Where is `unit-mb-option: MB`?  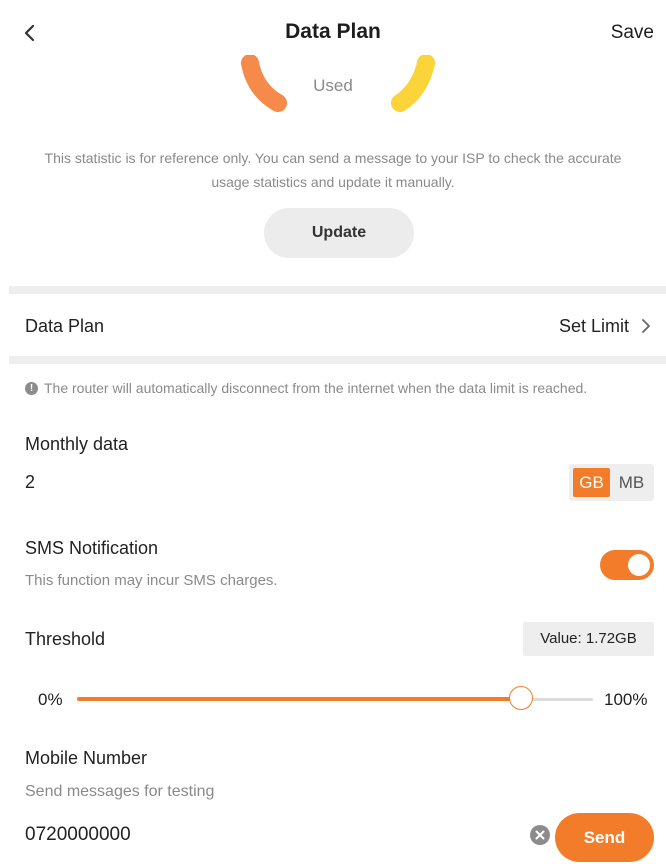
unit-mb-option: MB is located at coordinates (631, 482).